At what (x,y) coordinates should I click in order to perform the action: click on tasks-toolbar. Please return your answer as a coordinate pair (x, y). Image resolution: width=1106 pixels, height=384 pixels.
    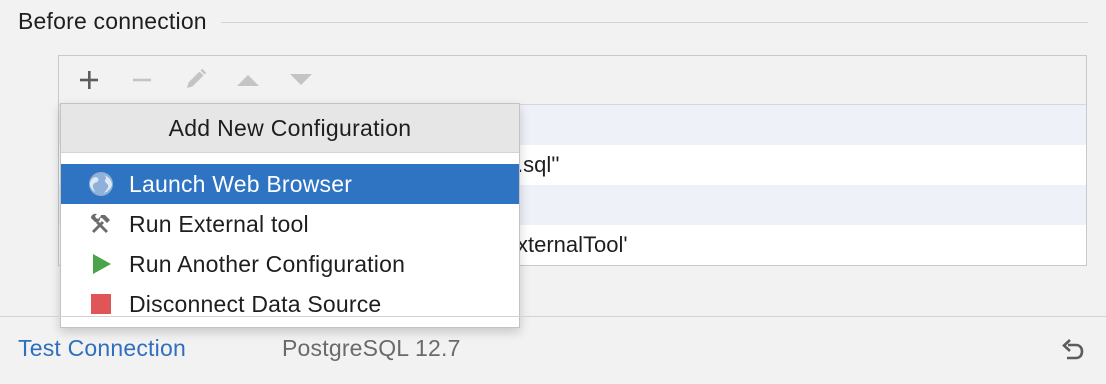
    Looking at the image, I should click on (572, 80).